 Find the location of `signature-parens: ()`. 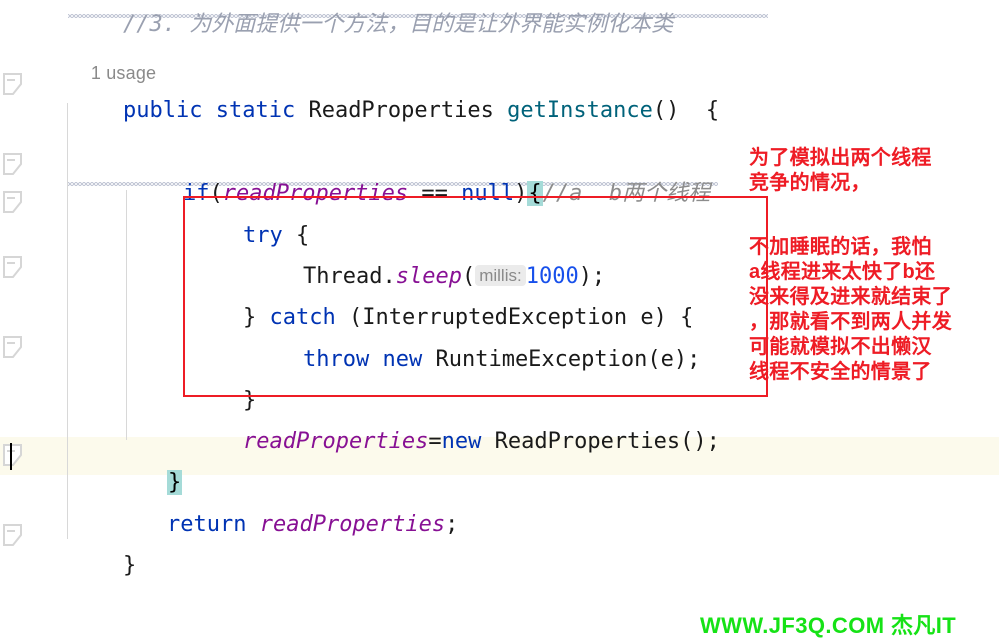

signature-parens: () is located at coordinates (666, 110).